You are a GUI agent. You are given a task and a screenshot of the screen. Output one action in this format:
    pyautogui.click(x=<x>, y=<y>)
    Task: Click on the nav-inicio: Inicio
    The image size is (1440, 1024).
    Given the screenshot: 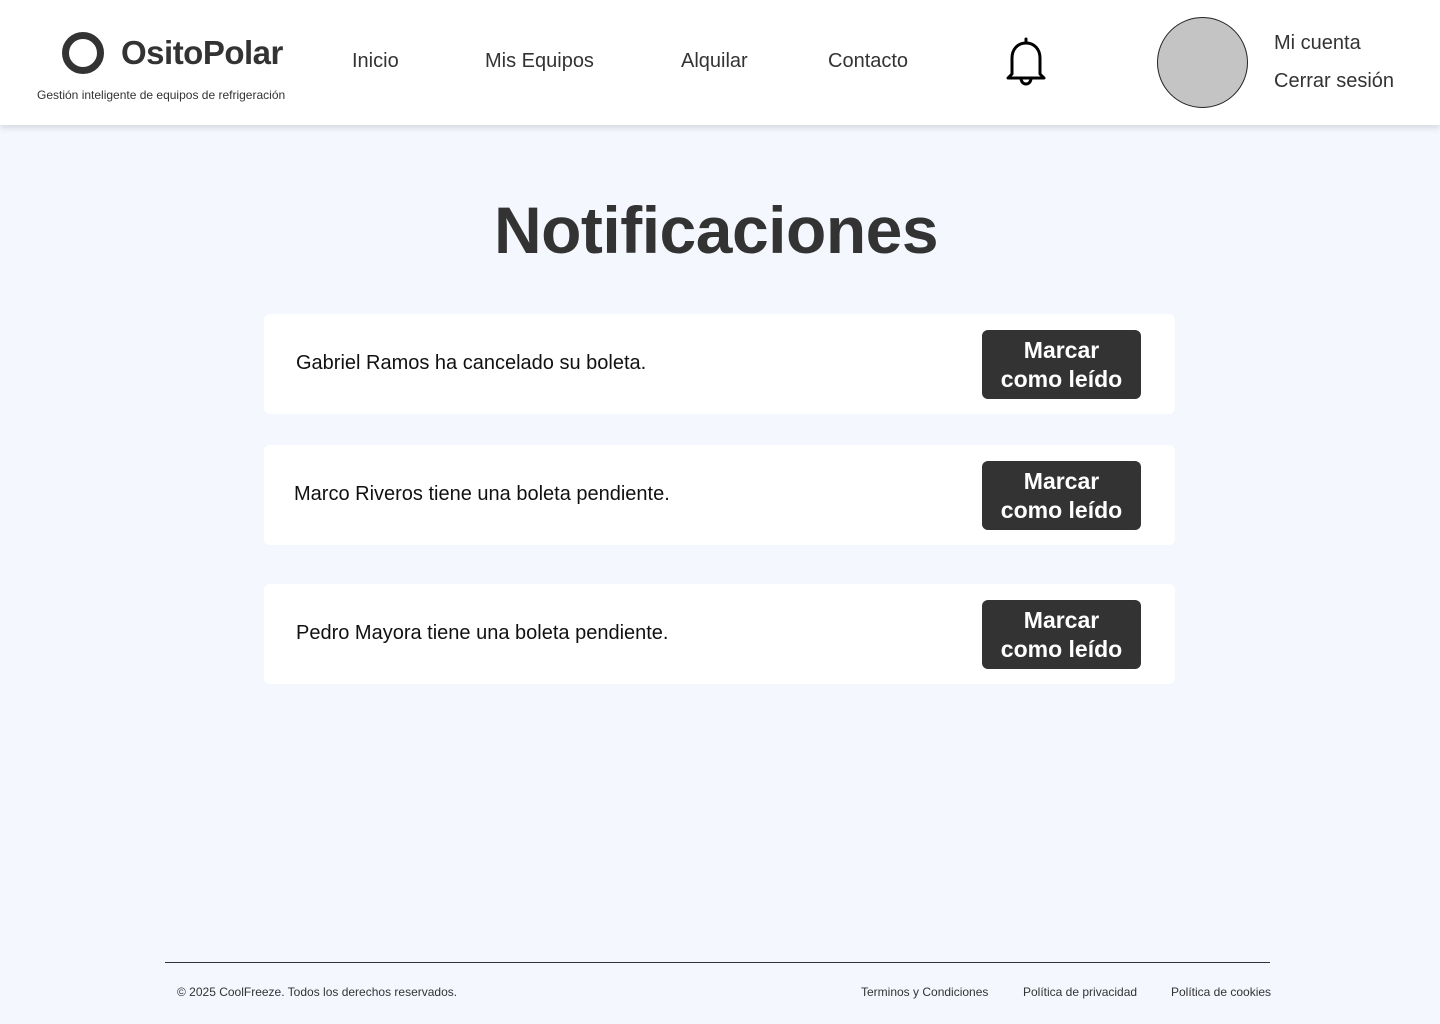 What is the action you would take?
    pyautogui.click(x=375, y=61)
    